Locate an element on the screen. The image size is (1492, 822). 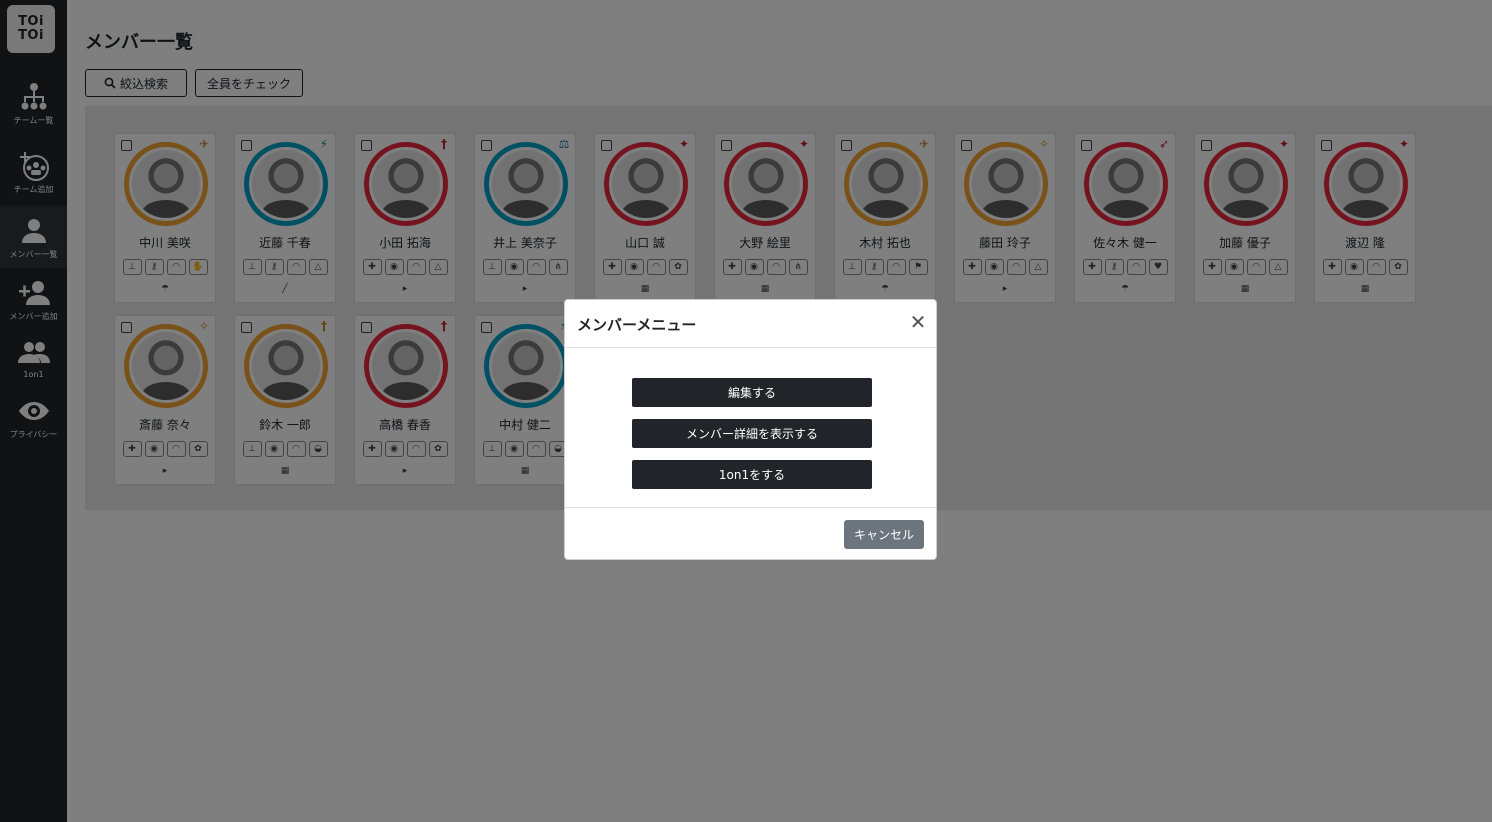
1on1-button: 1on1をする is located at coordinates (752, 474).